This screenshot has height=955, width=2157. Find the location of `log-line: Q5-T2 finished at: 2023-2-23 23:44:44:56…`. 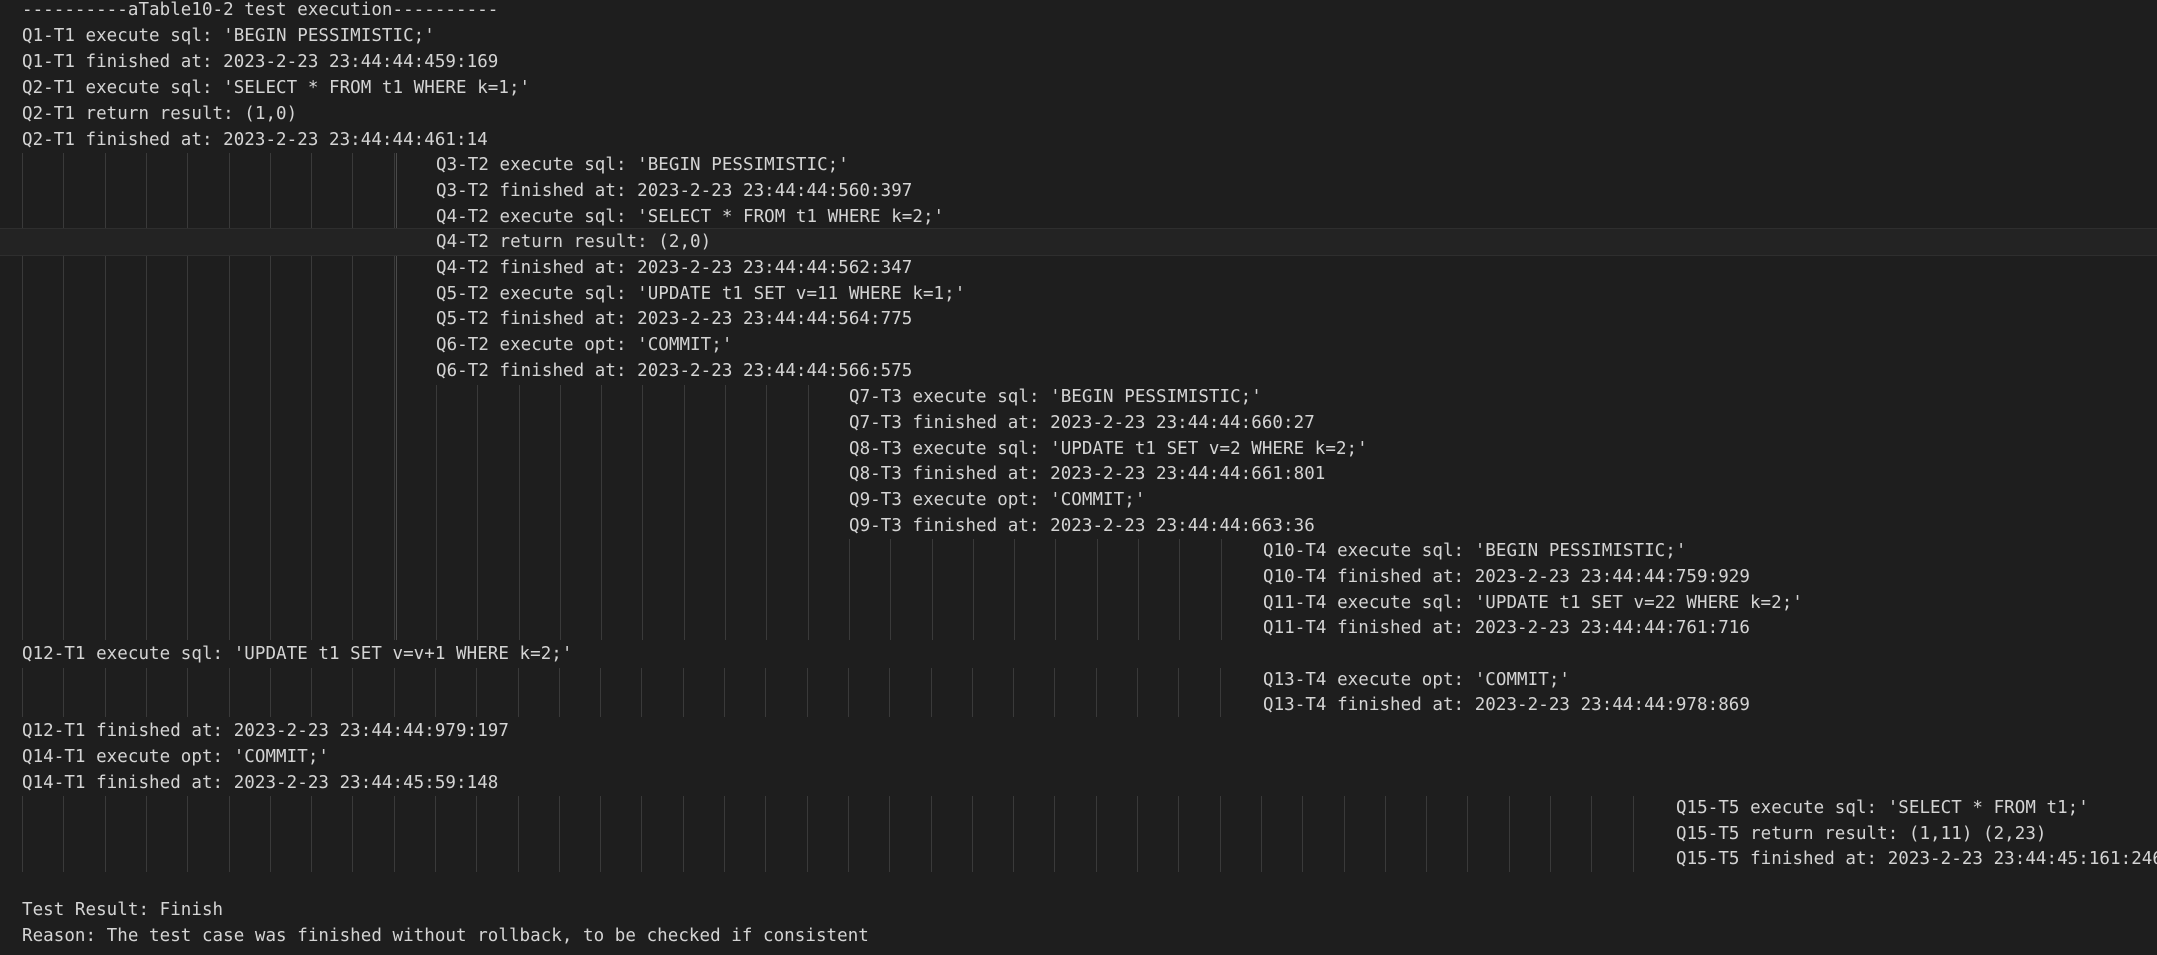

log-line: Q5-T2 finished at: 2023-2-23 23:44:44:56… is located at coordinates (674, 319).